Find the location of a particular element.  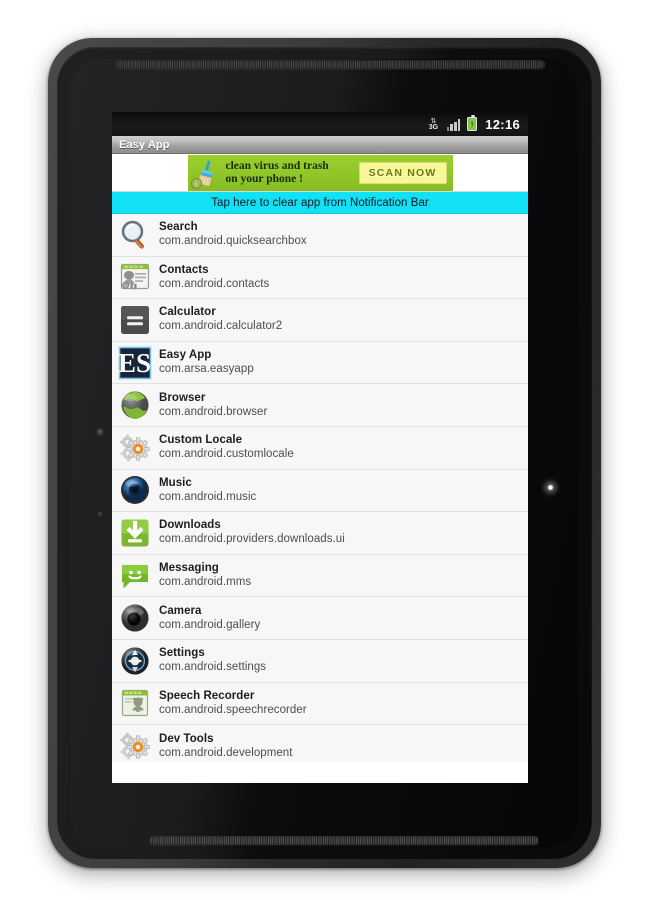

app-package-label: com.android.contacts is located at coordinates (214, 283).